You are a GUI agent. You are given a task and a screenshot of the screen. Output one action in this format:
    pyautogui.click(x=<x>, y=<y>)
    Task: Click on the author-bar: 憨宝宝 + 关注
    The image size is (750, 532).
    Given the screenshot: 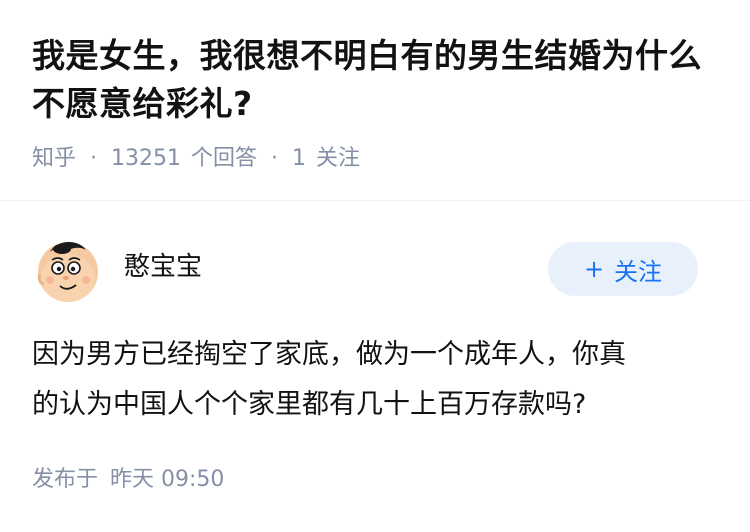 What is the action you would take?
    pyautogui.click(x=375, y=270)
    